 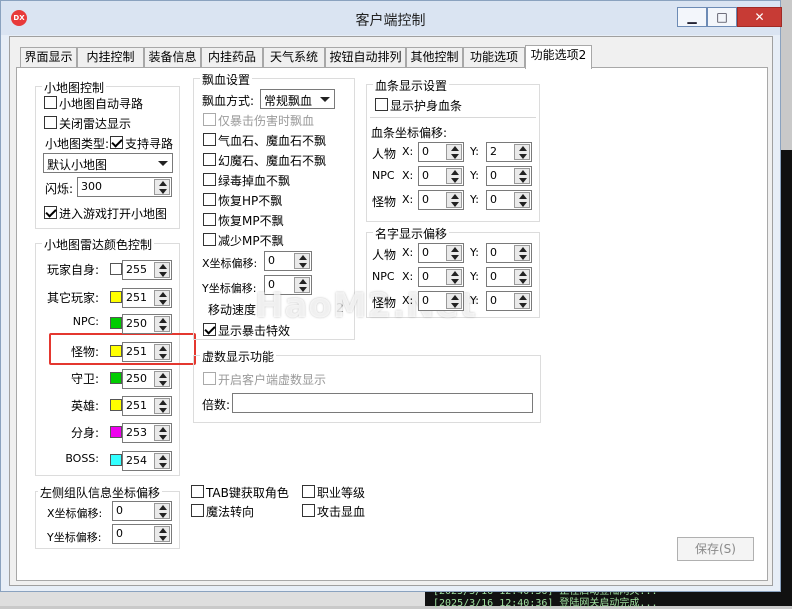 I want to click on checkbox-label: 魔法转向, so click(x=230, y=512).